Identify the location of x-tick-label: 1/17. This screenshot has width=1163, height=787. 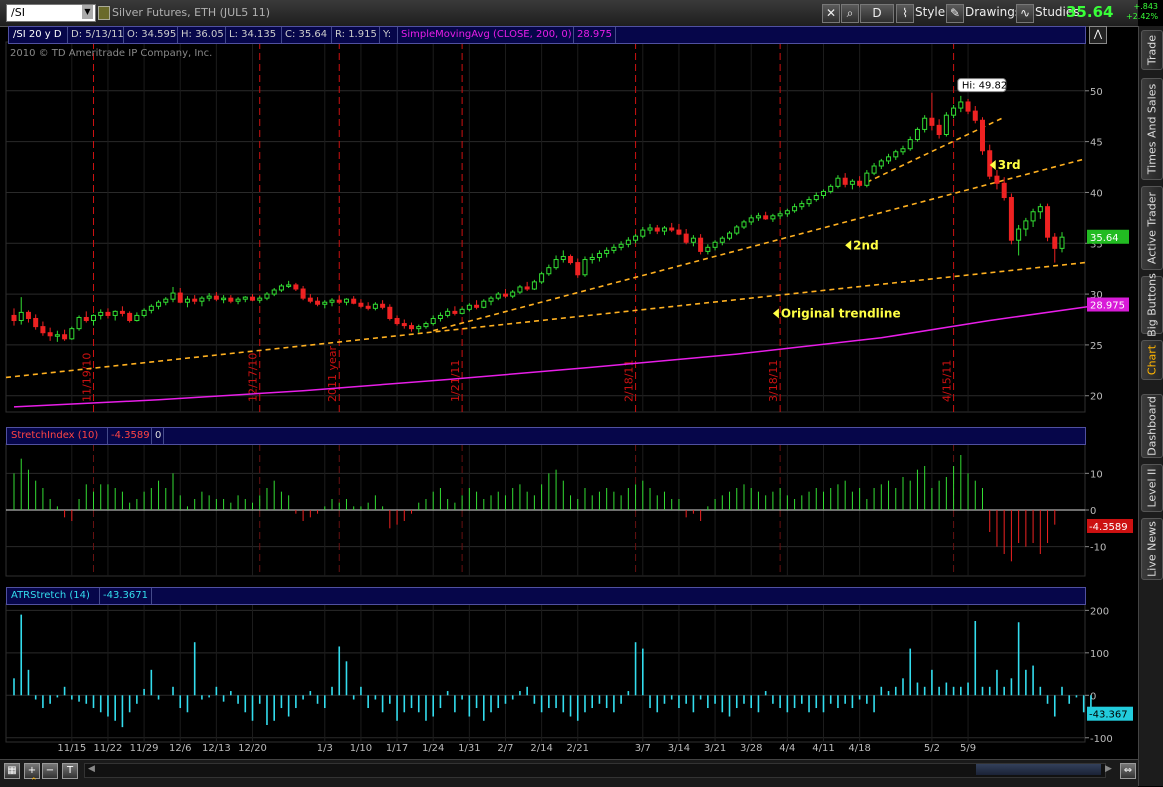
(397, 748).